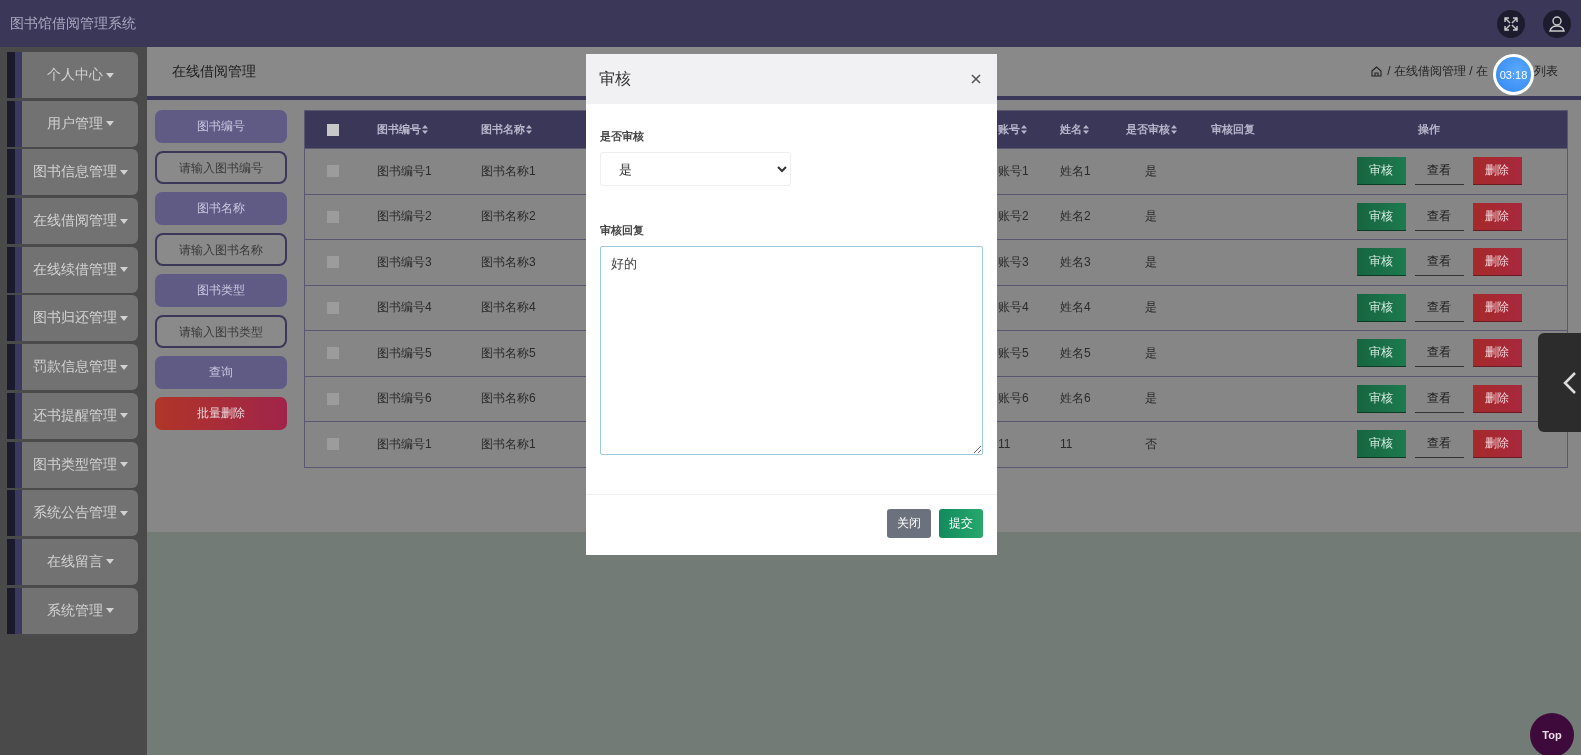 Image resolution: width=1581 pixels, height=755 pixels. Describe the element at coordinates (615, 78) in the screenshot. I see `dialog-title: 审核` at that location.